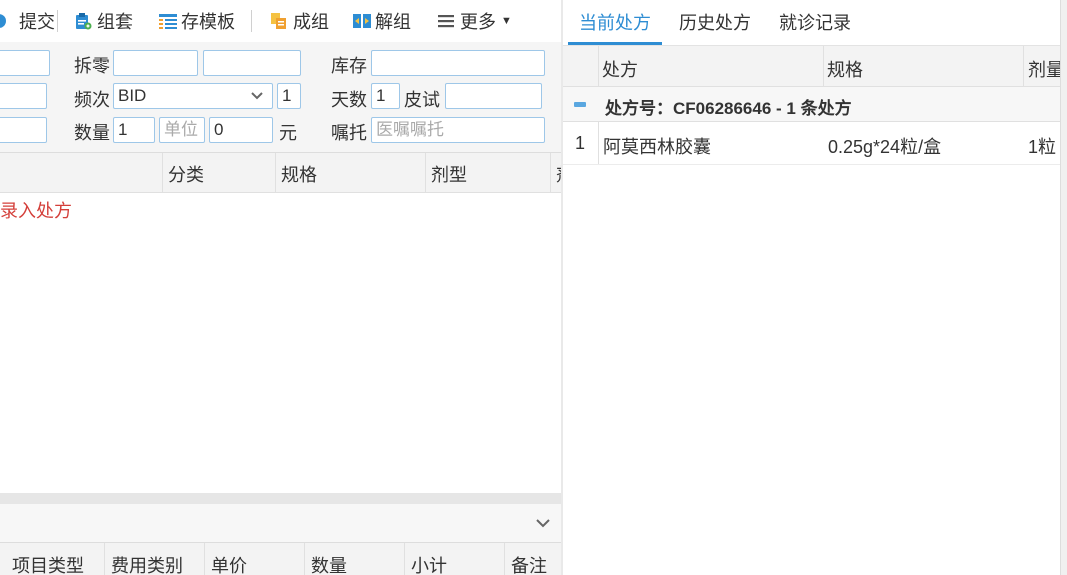 Image resolution: width=1067 pixels, height=575 pixels. What do you see at coordinates (103, 21) in the screenshot?
I see `set-button: 组套` at bounding box center [103, 21].